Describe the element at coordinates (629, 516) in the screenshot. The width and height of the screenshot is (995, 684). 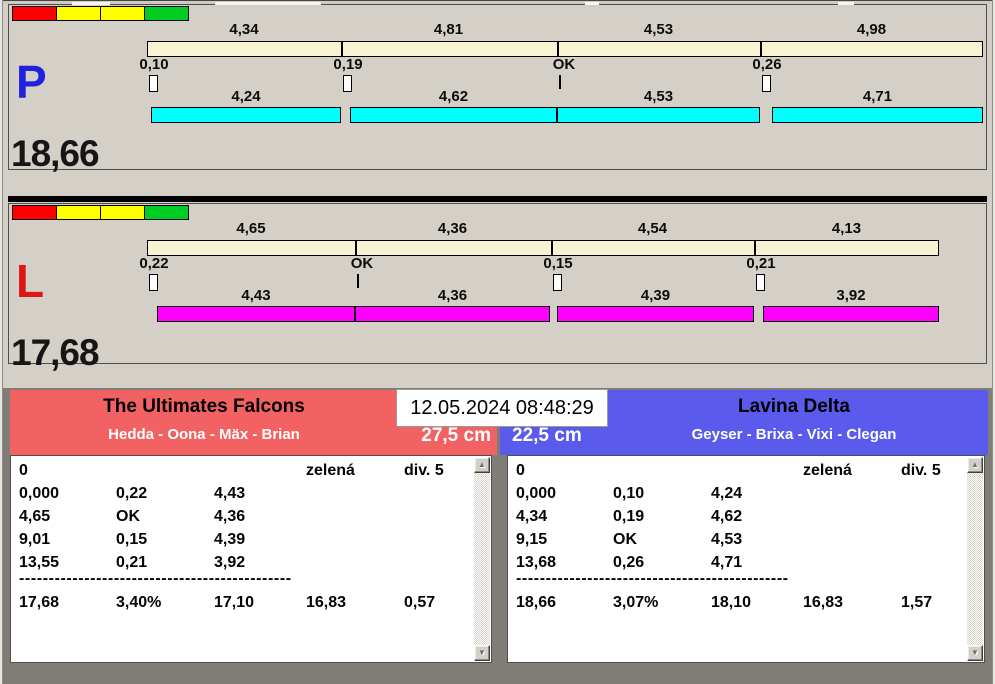
I see `table-cell: 0,19` at that location.